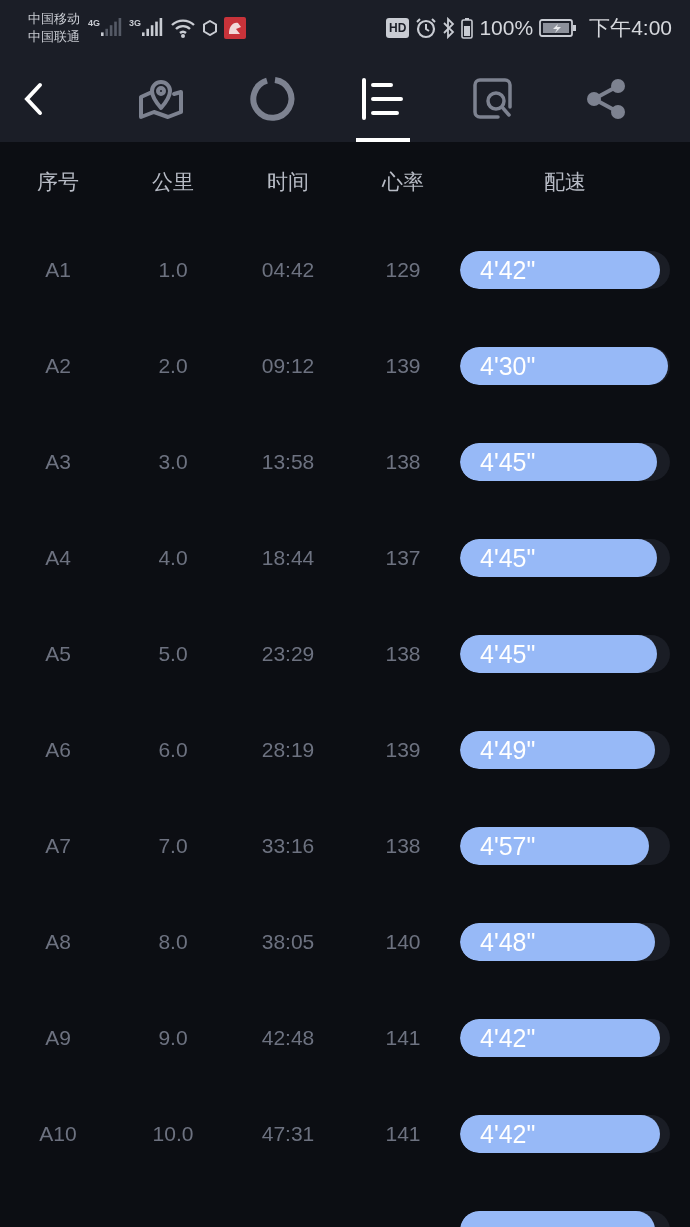  I want to click on list-icon, so click(383, 99).